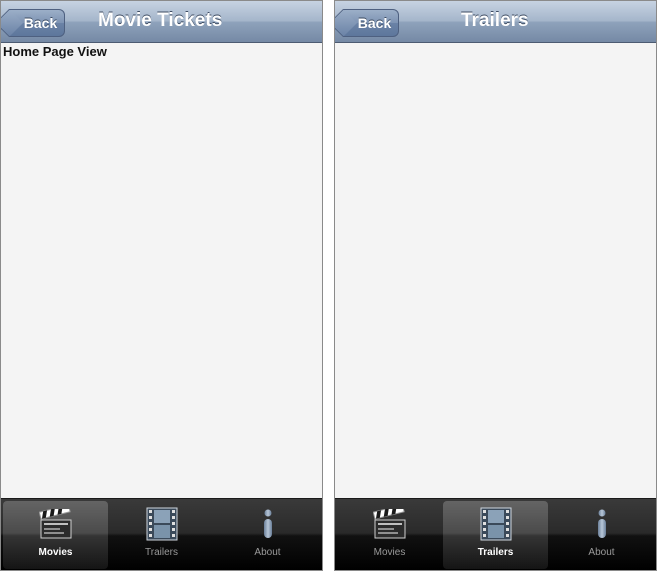 The image size is (657, 571). What do you see at coordinates (328, 285) in the screenshot?
I see `screen-divider` at bounding box center [328, 285].